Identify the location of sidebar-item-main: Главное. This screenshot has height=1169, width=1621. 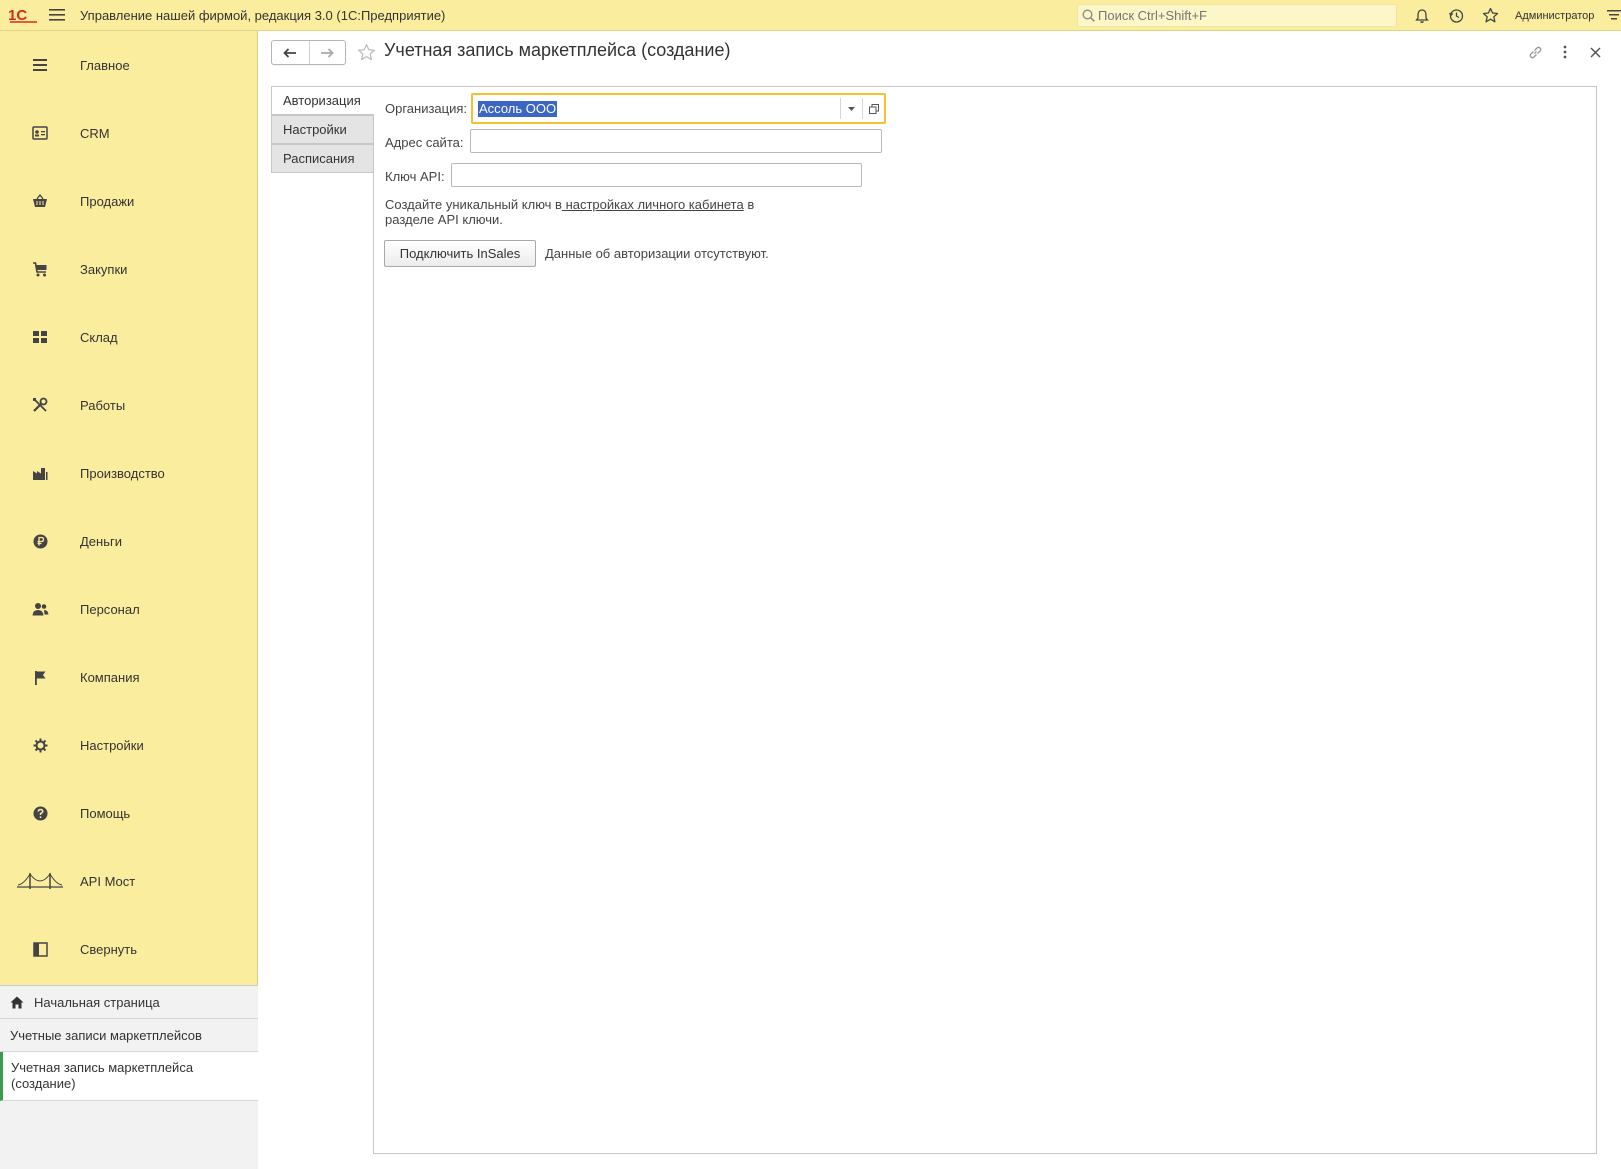
(128, 65).